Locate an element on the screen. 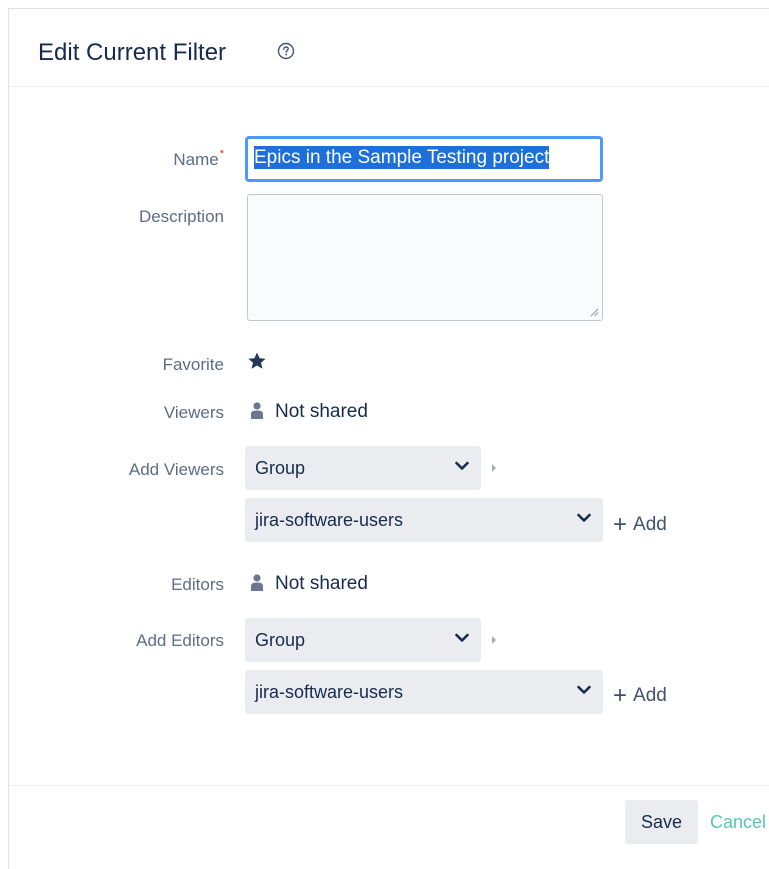 The height and width of the screenshot is (869, 769). editors-type-select: Group is located at coordinates (363, 640).